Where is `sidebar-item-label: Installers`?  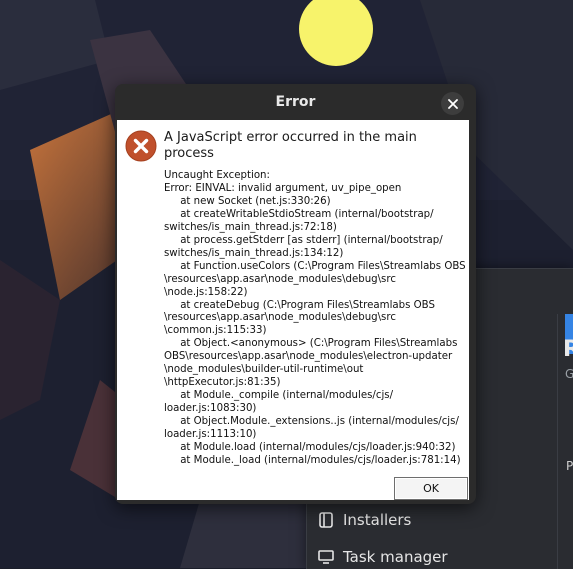
sidebar-item-label: Installers is located at coordinates (377, 520).